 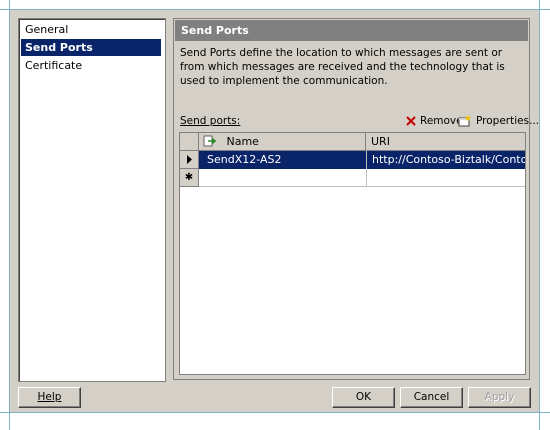 I want to click on help-button: Help, so click(x=49, y=397).